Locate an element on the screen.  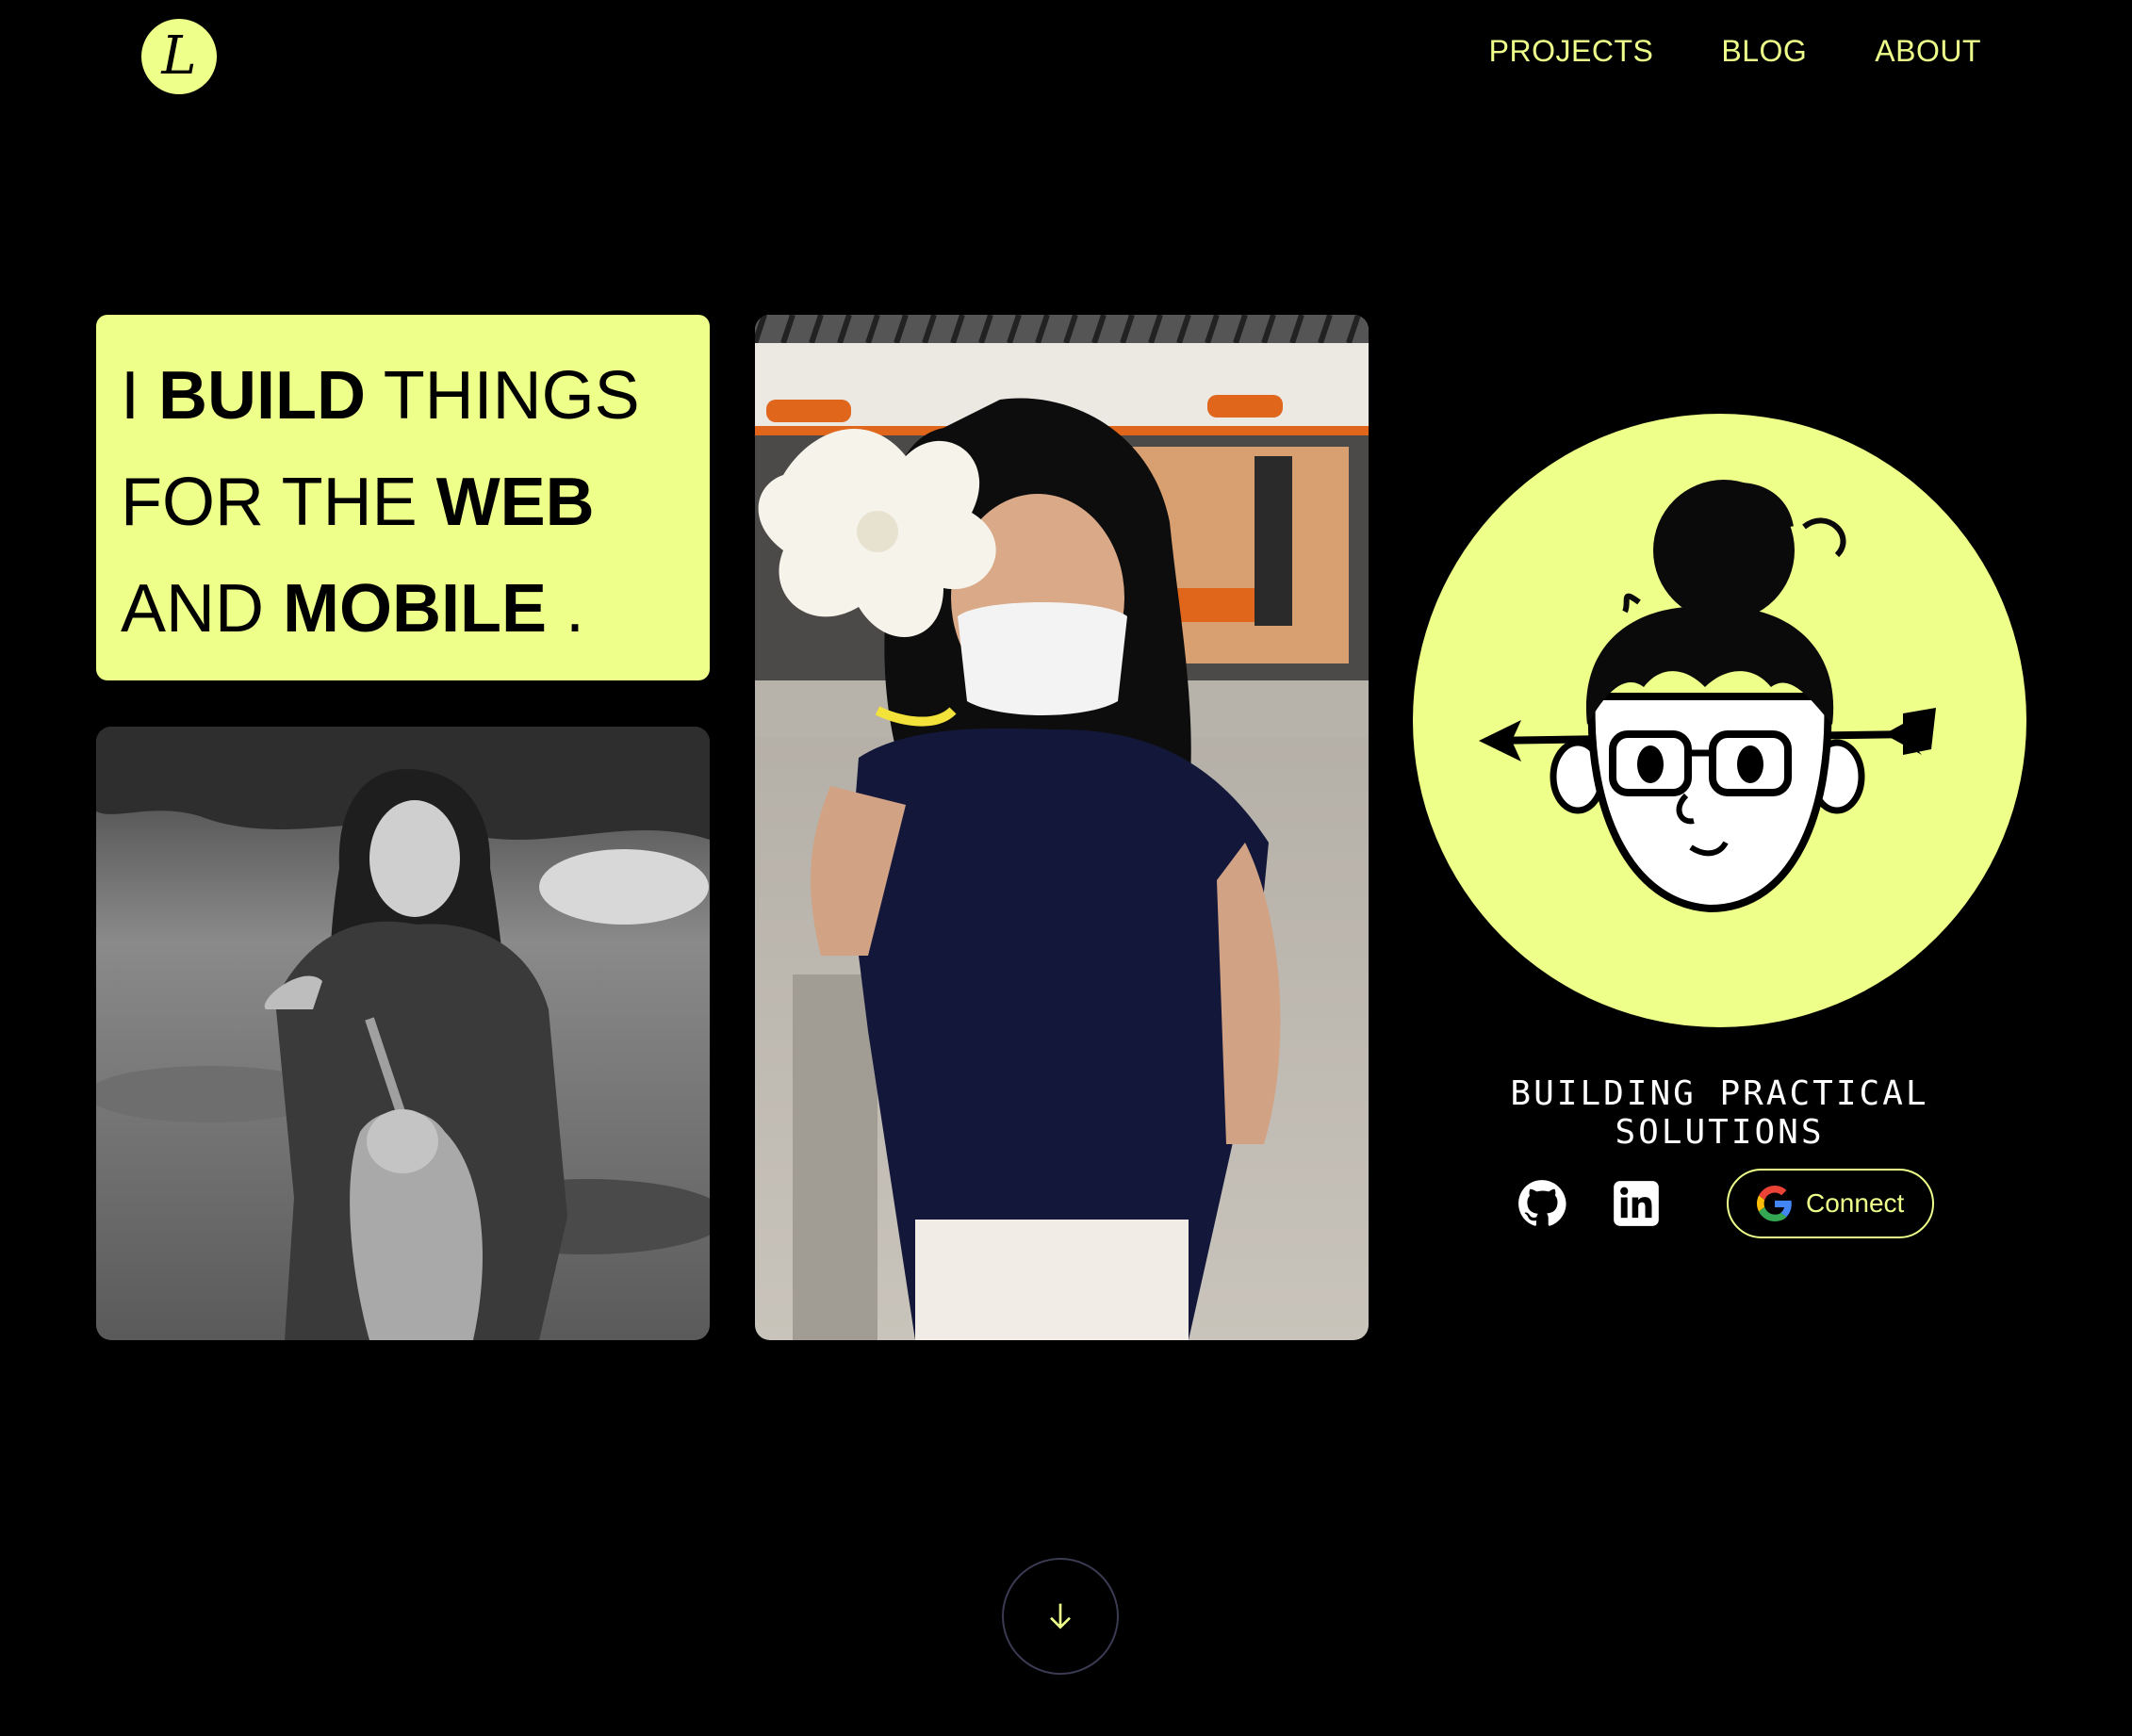
main-nav: PROJECTS BLOG ABOUT is located at coordinates (1735, 51).